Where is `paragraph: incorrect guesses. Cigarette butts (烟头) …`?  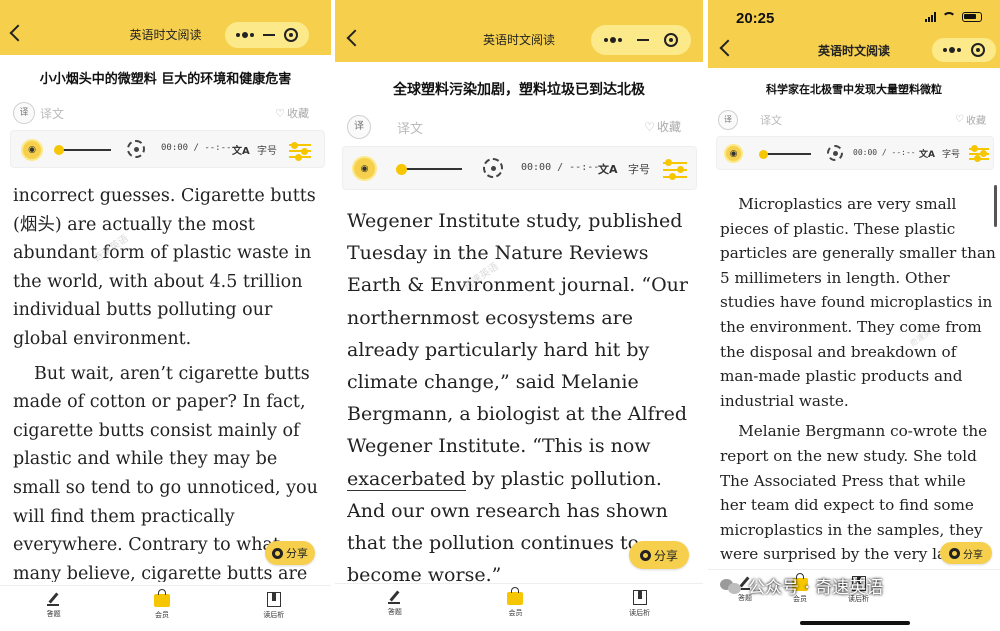 paragraph: incorrect guesses. Cigarette butts (烟头) … is located at coordinates (164, 267).